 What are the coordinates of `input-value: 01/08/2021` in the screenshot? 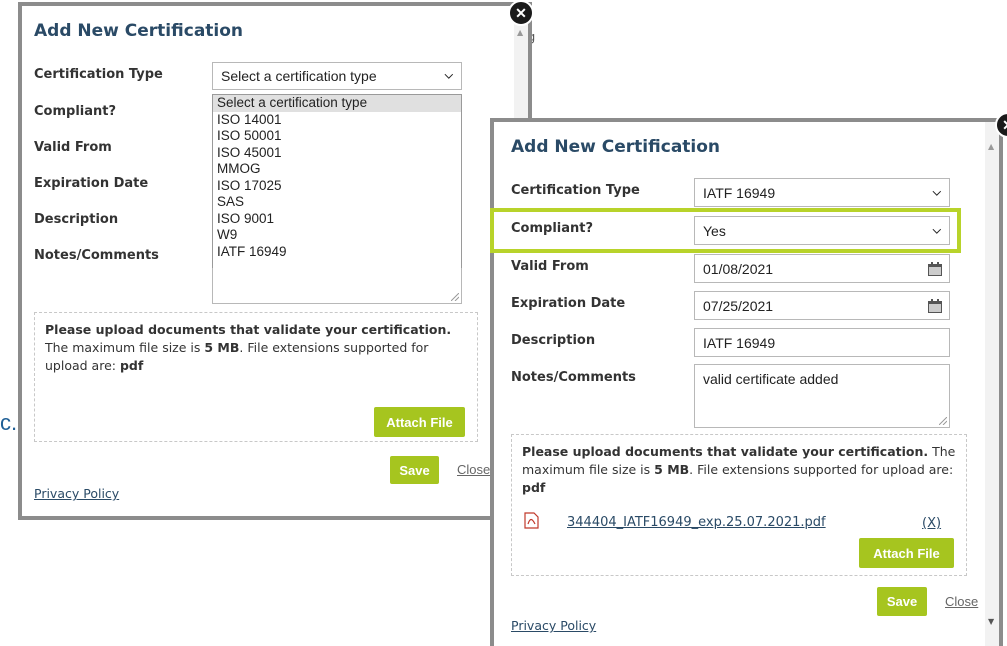 It's located at (738, 268).